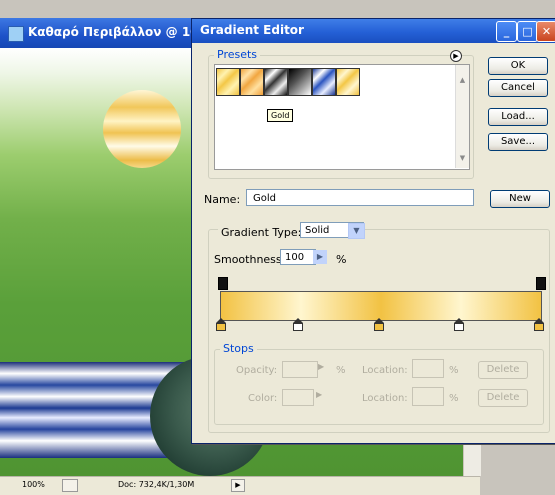 This screenshot has width=555, height=495. I want to click on presets-menu-icon: ▶, so click(456, 56).